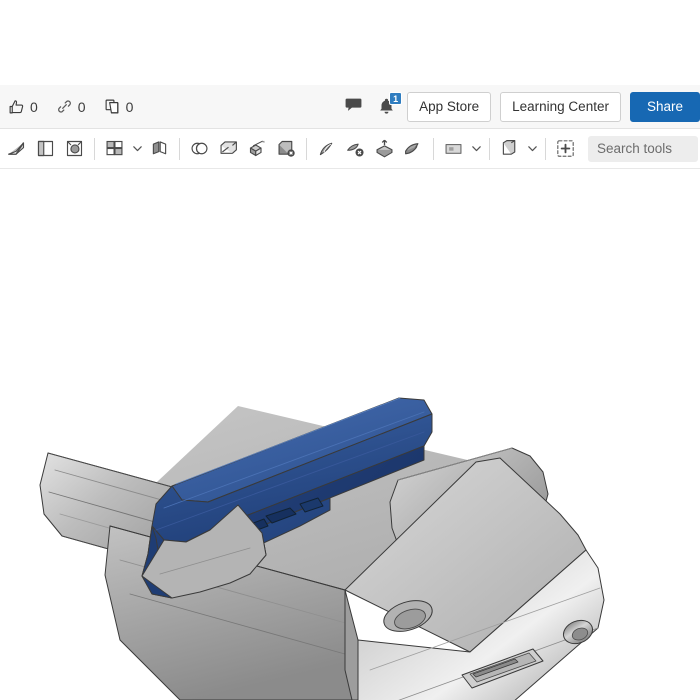  Describe the element at coordinates (74, 149) in the screenshot. I see `sheet-metal-hem-icon` at that location.